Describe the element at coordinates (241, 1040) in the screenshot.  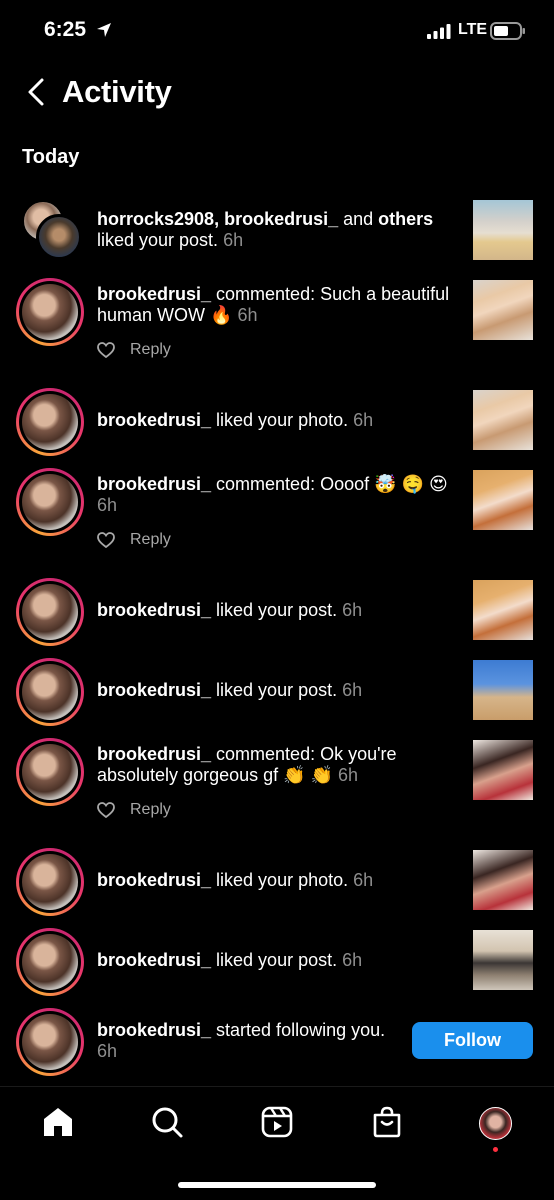
I see `activity-text: brookedrusi_ started following you. 6h` at that location.